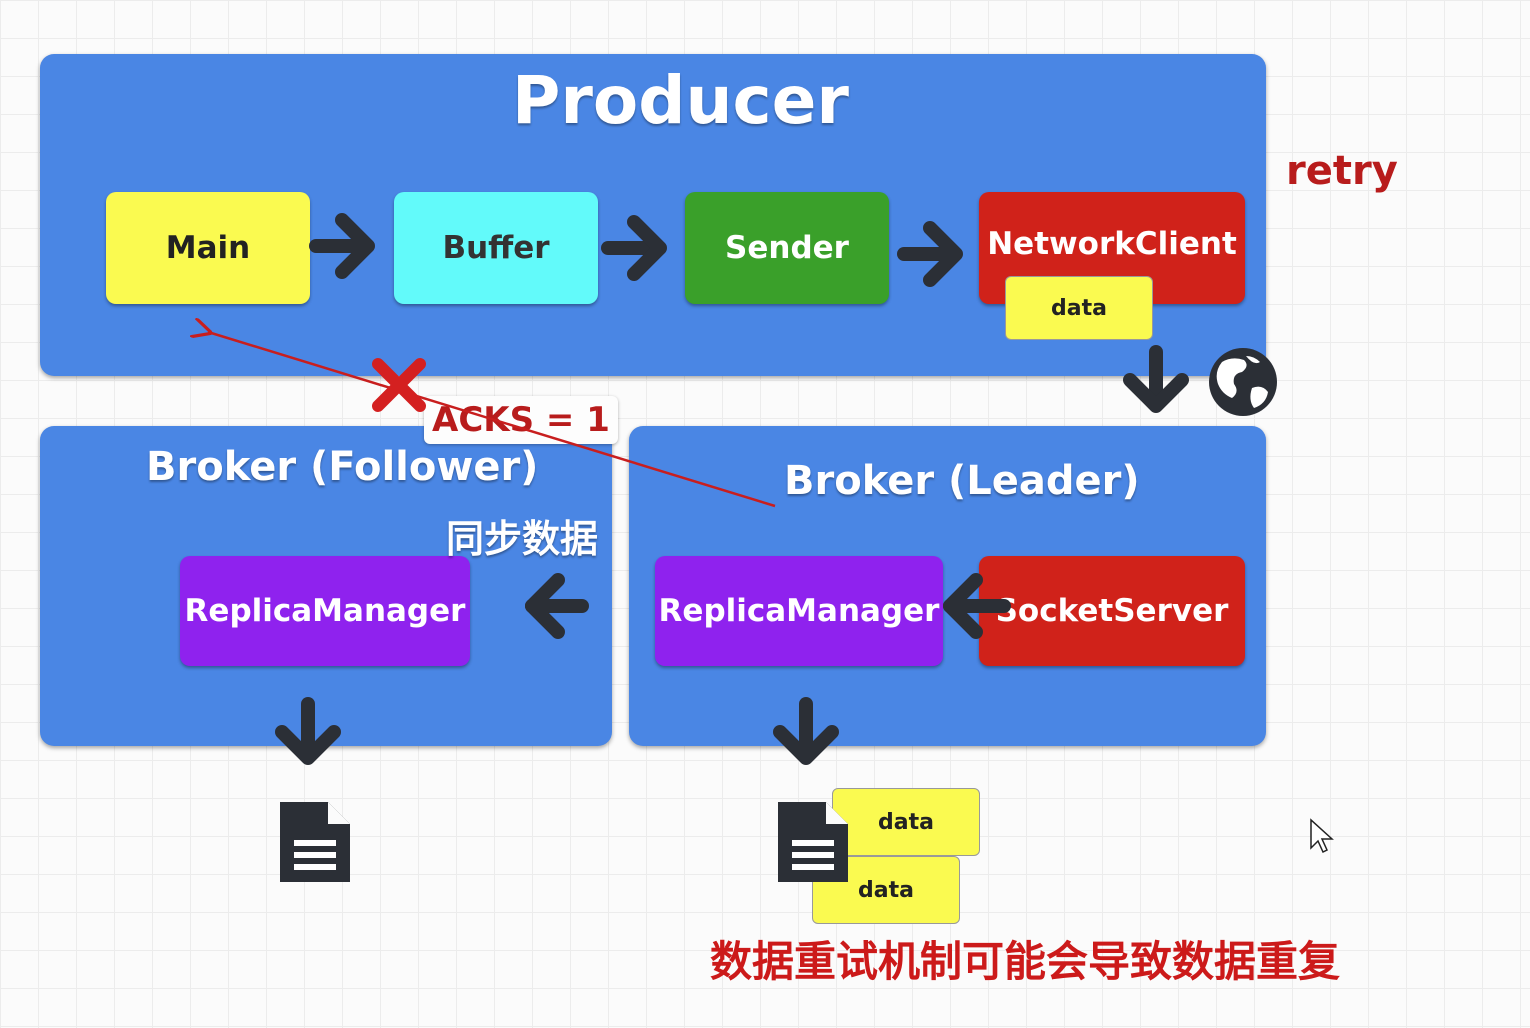 The width and height of the screenshot is (1530, 1028). What do you see at coordinates (1322, 836) in the screenshot?
I see `cursor-icon` at bounding box center [1322, 836].